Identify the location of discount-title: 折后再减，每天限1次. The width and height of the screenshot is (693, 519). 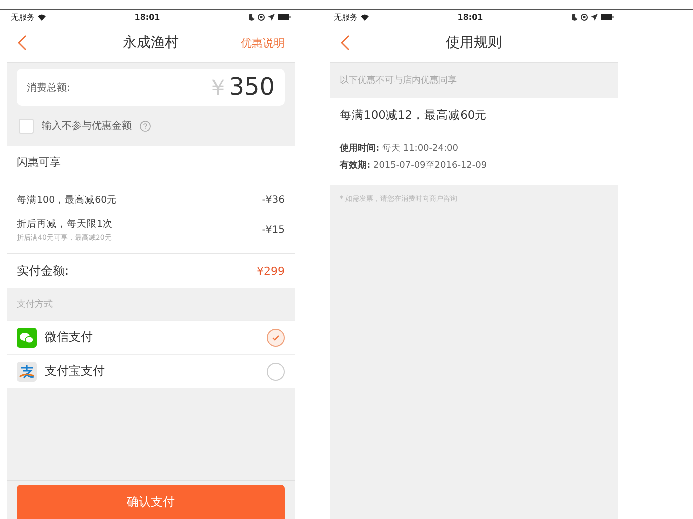
(65, 224).